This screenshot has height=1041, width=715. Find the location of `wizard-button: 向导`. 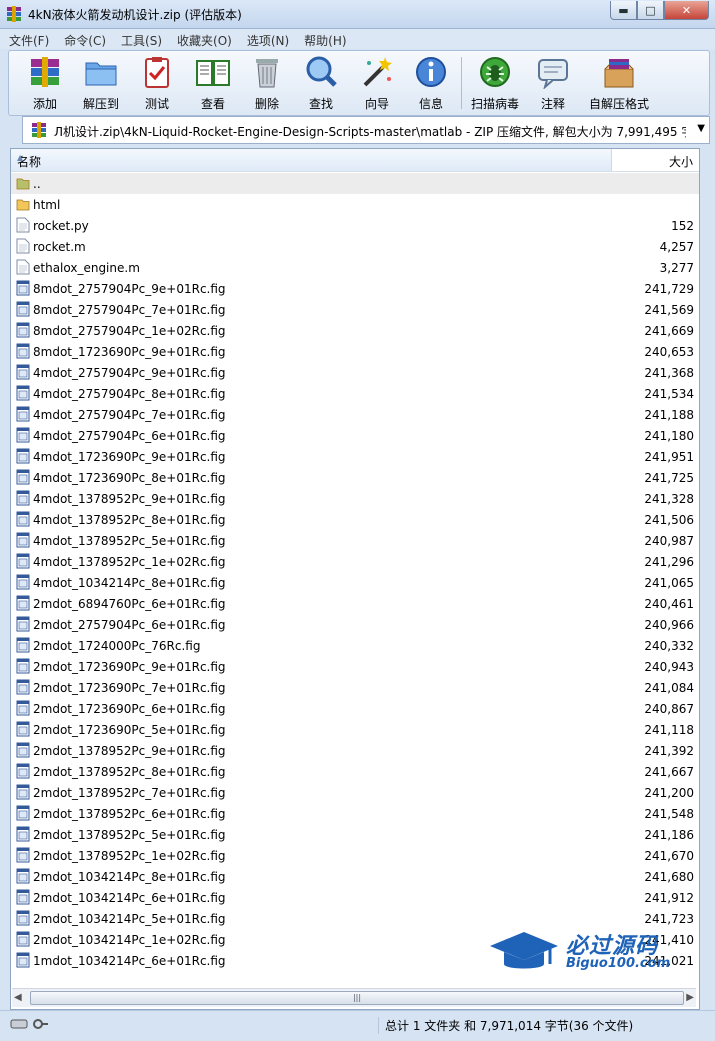

wizard-button: 向导 is located at coordinates (377, 83).